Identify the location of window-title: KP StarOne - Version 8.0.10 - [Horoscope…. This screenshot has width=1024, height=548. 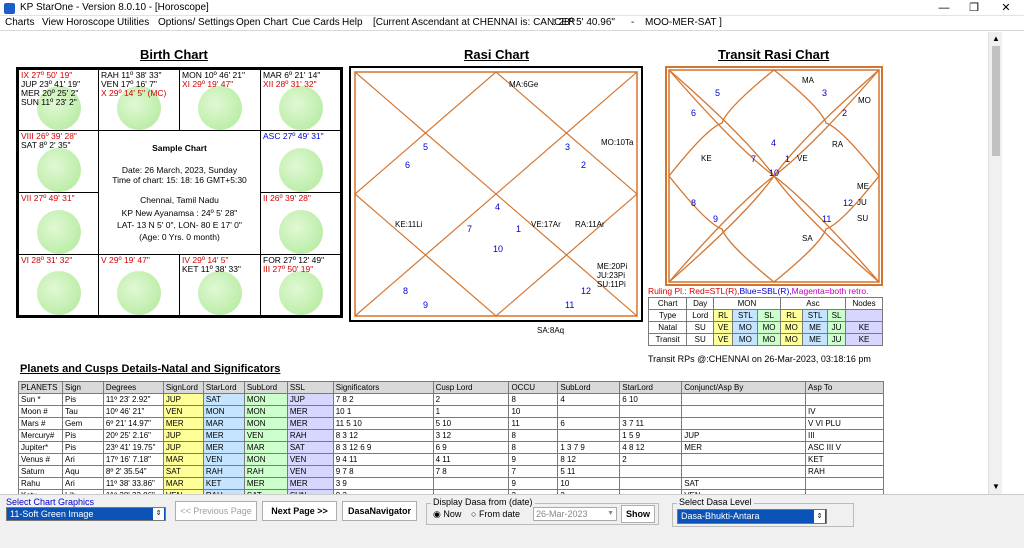
(114, 7).